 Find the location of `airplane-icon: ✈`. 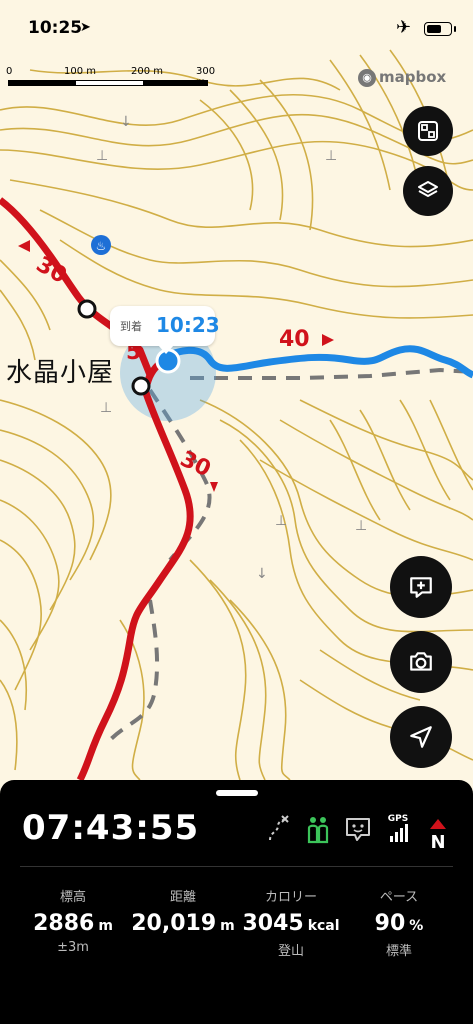

airplane-icon: ✈ is located at coordinates (404, 27).